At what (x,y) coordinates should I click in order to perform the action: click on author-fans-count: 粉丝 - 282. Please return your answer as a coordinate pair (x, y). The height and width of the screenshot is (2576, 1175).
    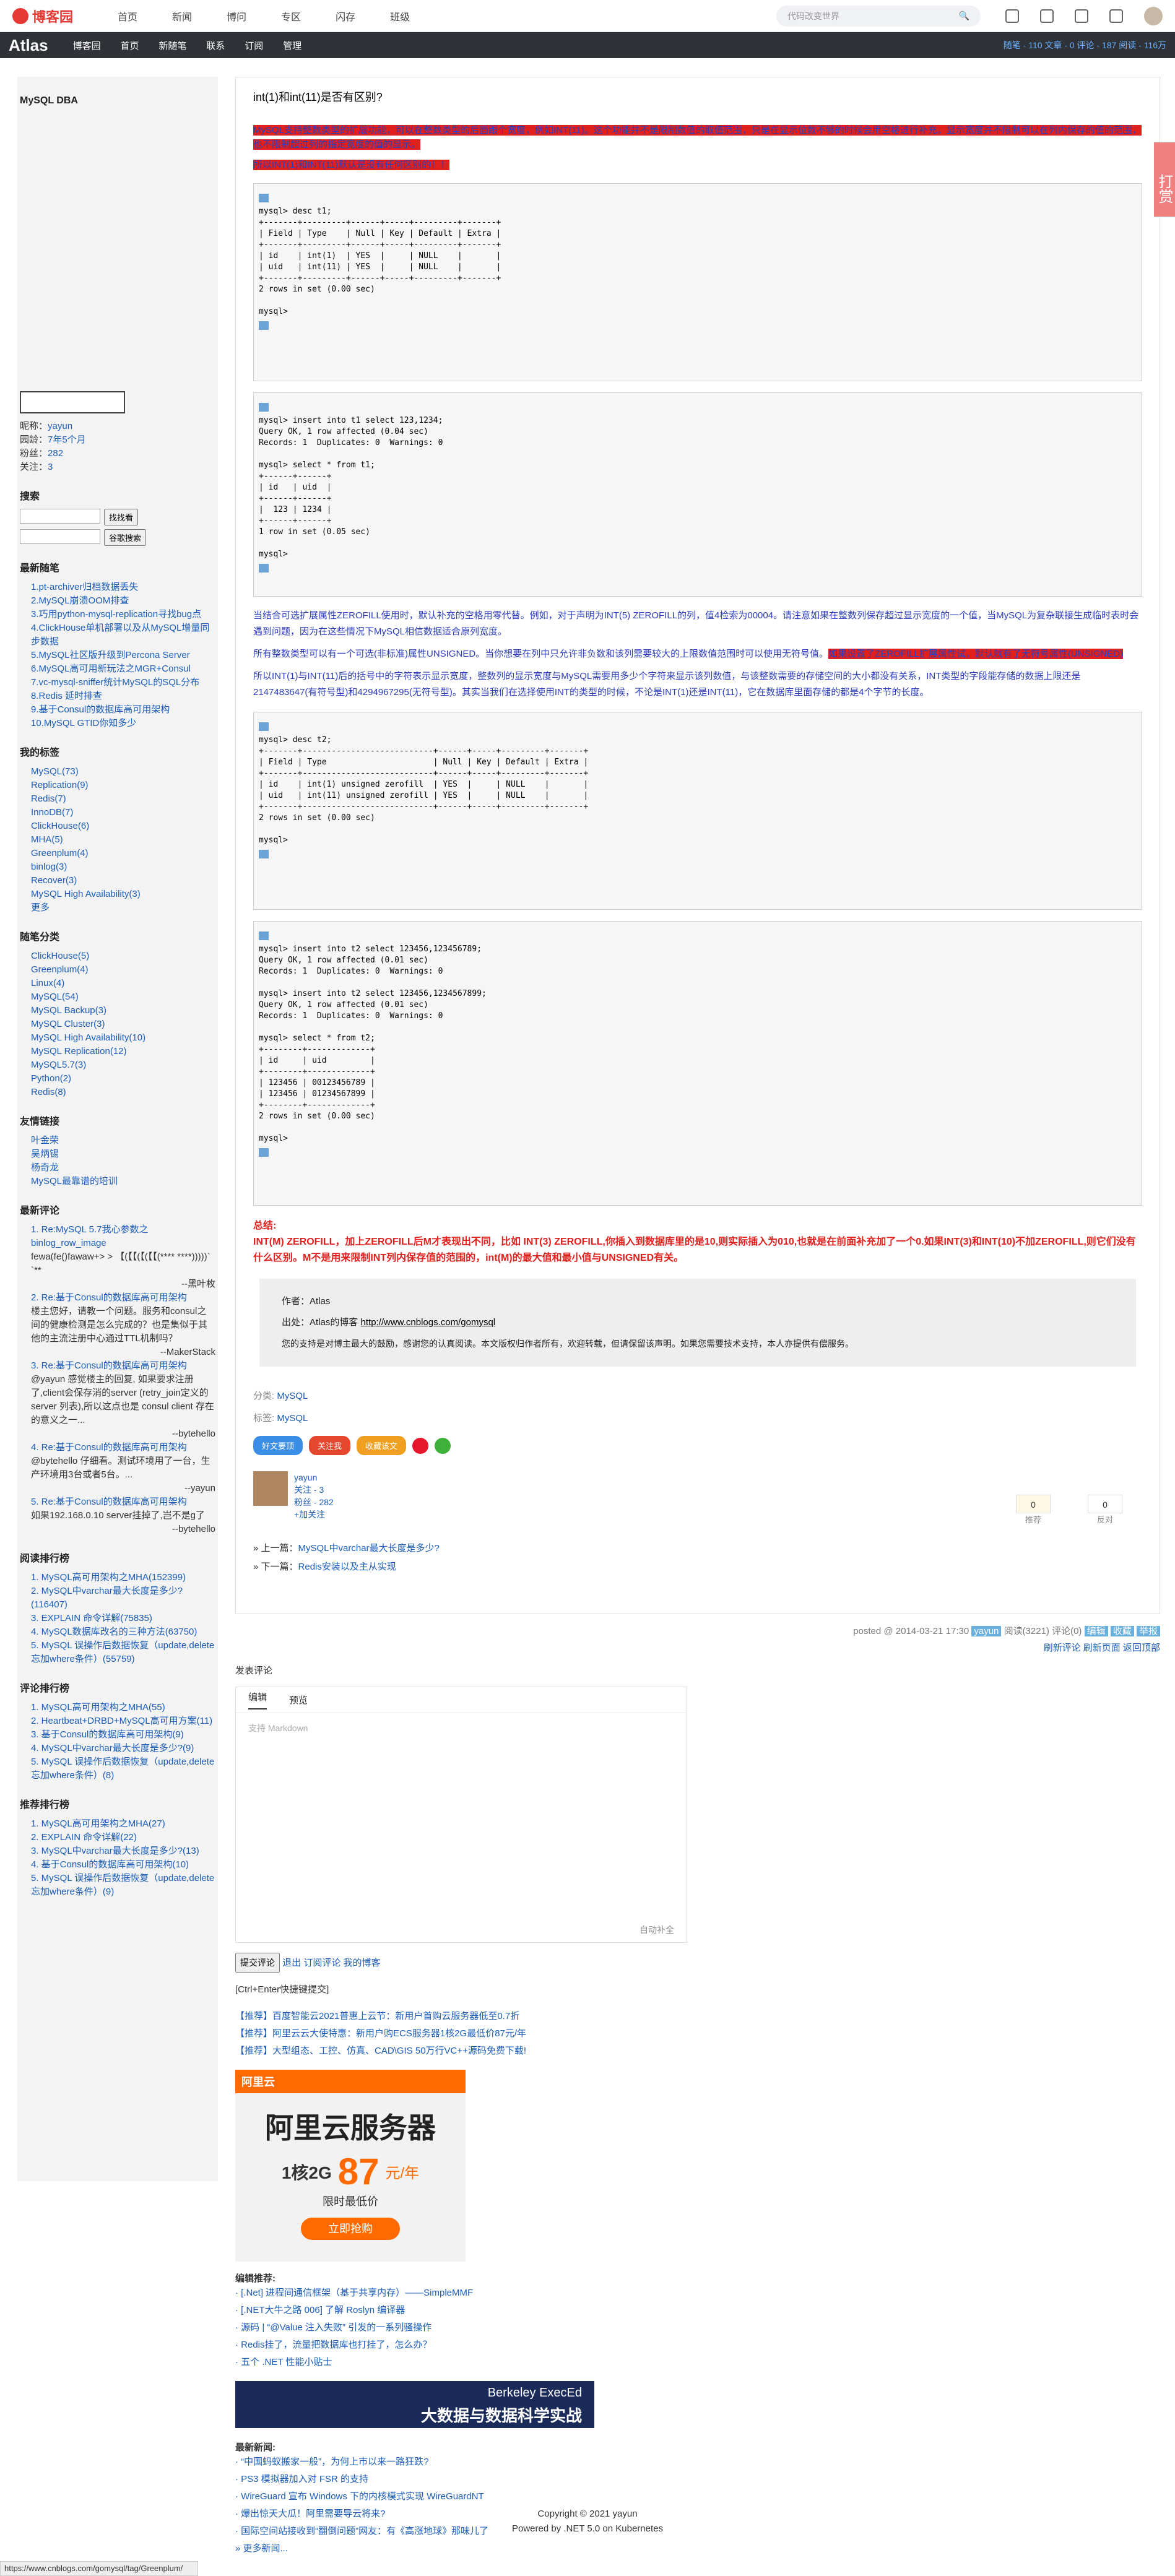
    Looking at the image, I should click on (314, 1502).